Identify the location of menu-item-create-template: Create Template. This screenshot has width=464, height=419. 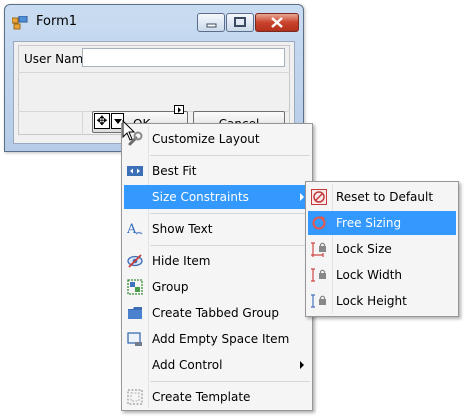
(217, 397).